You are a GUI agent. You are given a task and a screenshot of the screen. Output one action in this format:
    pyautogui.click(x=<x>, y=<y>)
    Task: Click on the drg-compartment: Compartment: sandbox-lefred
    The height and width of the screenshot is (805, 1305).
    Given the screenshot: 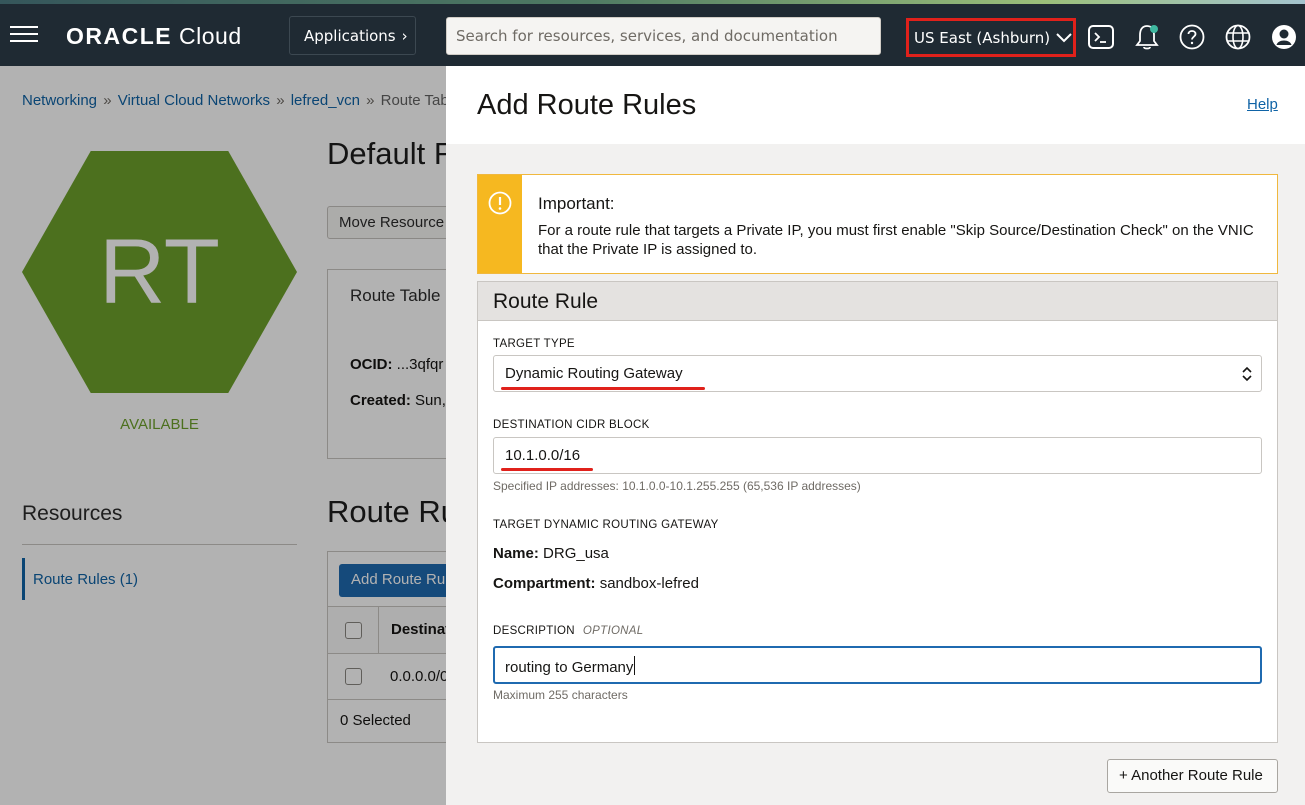 What is the action you would take?
    pyautogui.click(x=596, y=583)
    